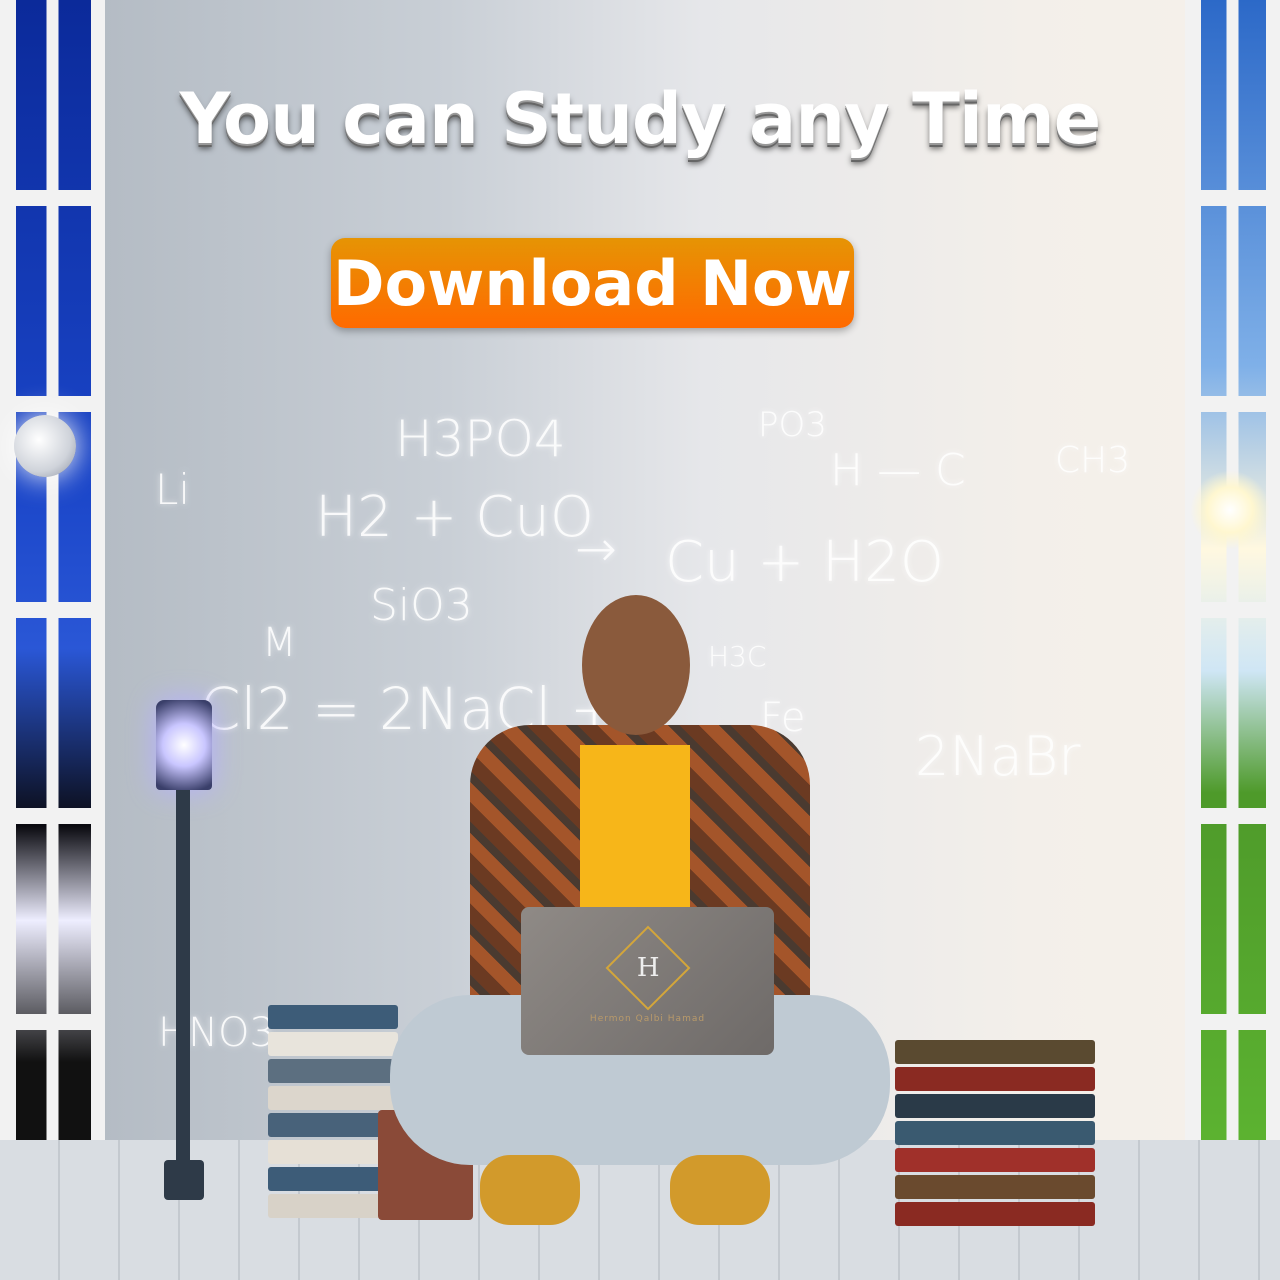  What do you see at coordinates (184, 1180) in the screenshot?
I see `lamp-base` at bounding box center [184, 1180].